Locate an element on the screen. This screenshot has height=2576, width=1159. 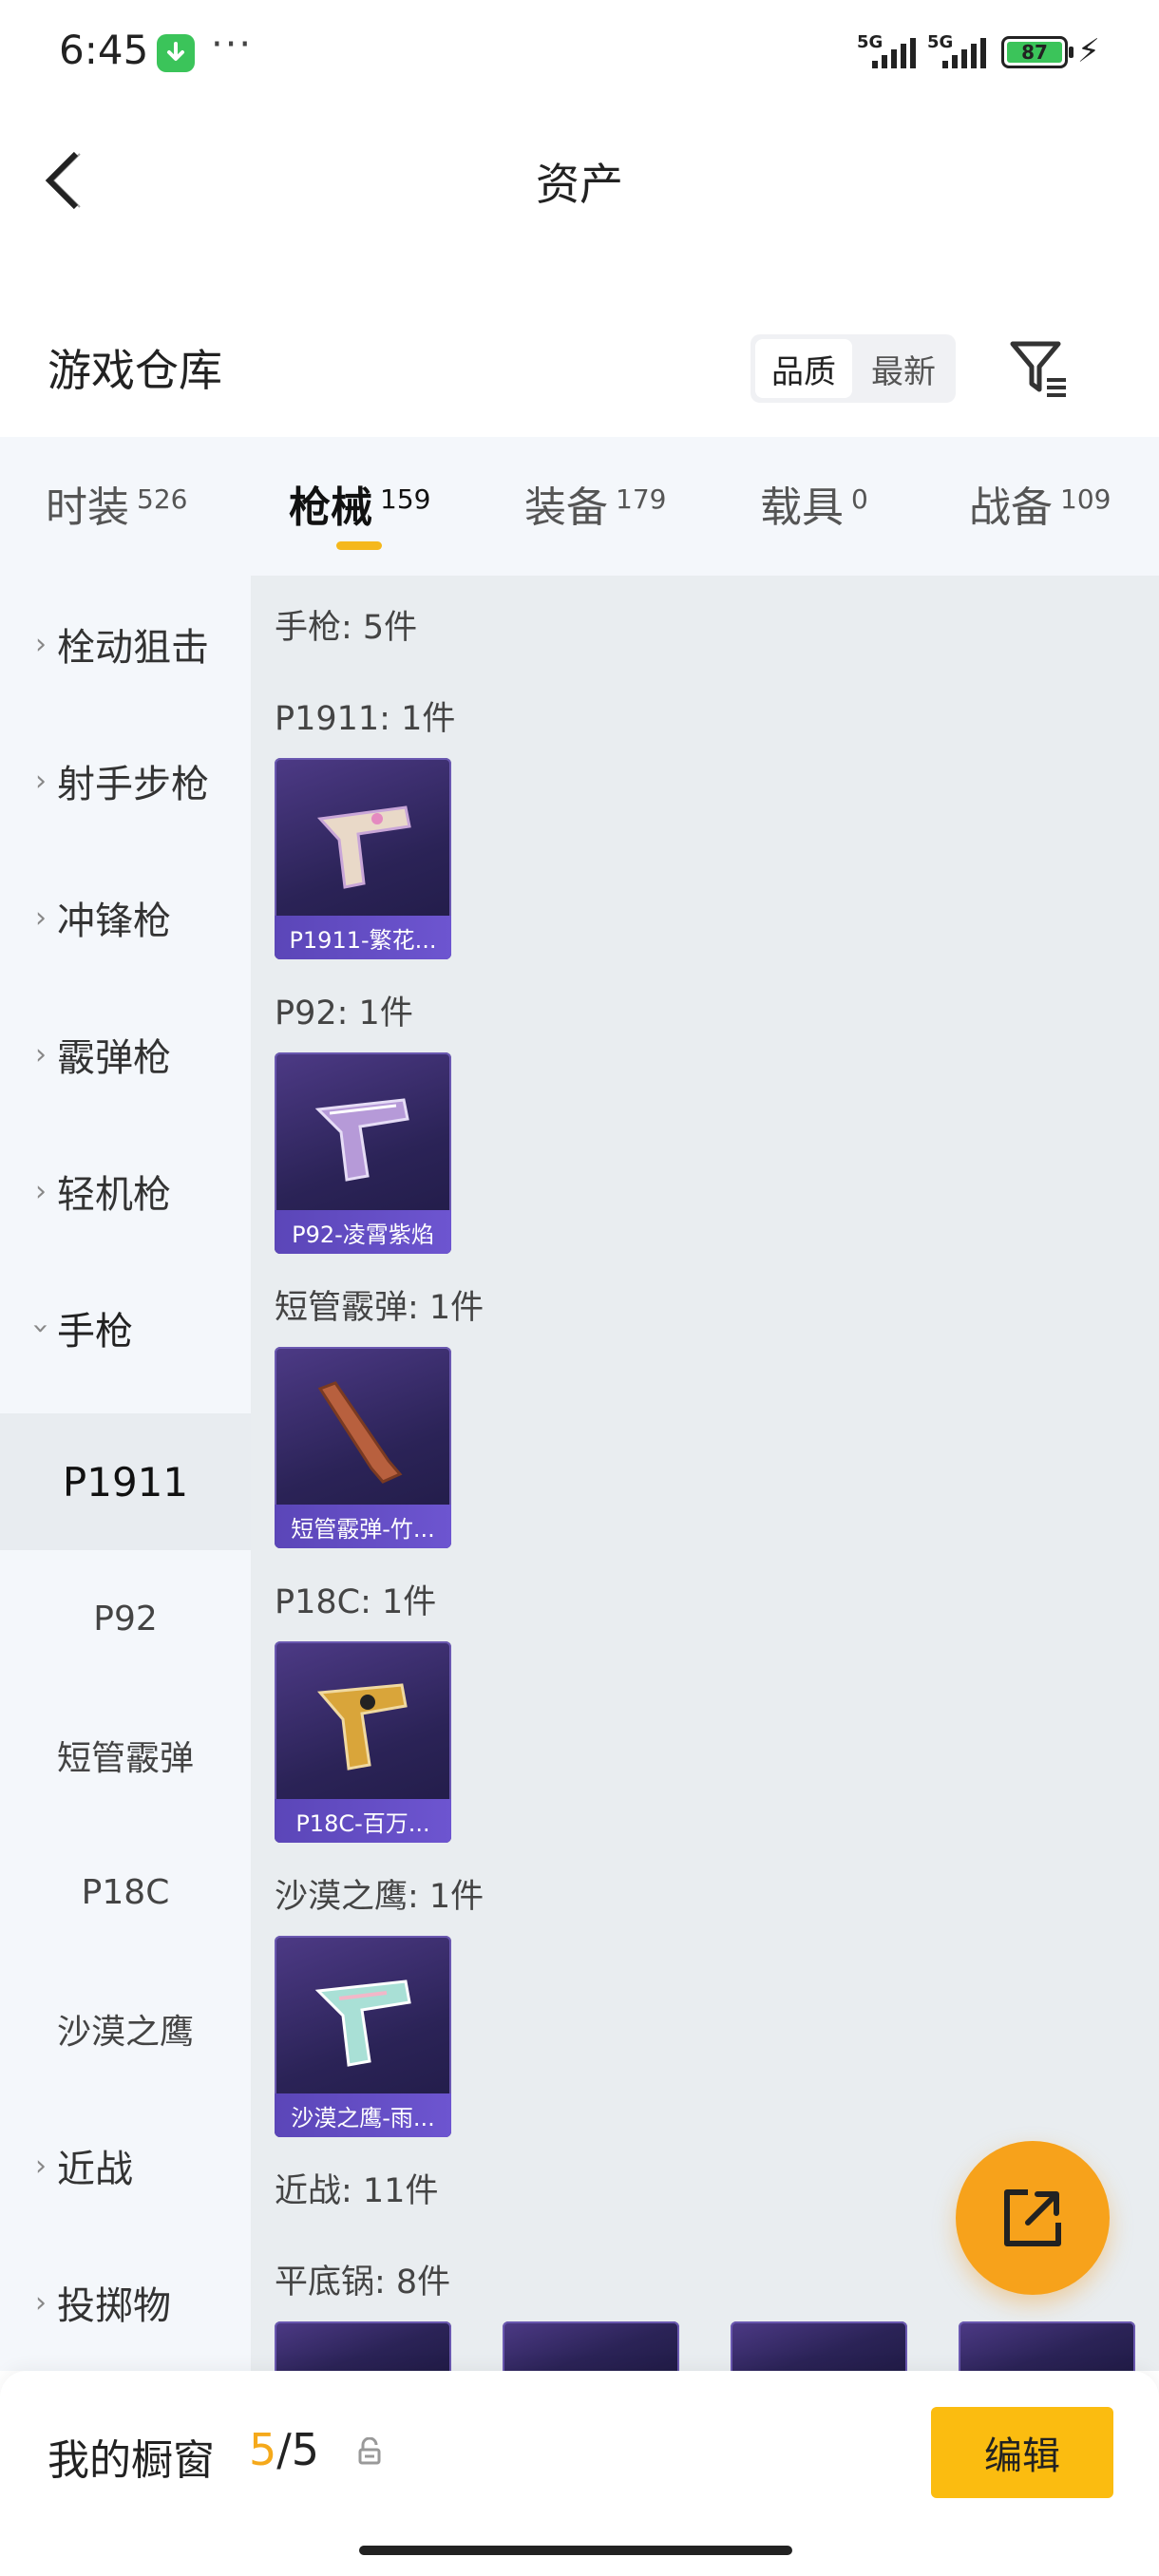
status-bar: 6:45 ··· 5G 5G 87 ⚡ is located at coordinates (579, 52).